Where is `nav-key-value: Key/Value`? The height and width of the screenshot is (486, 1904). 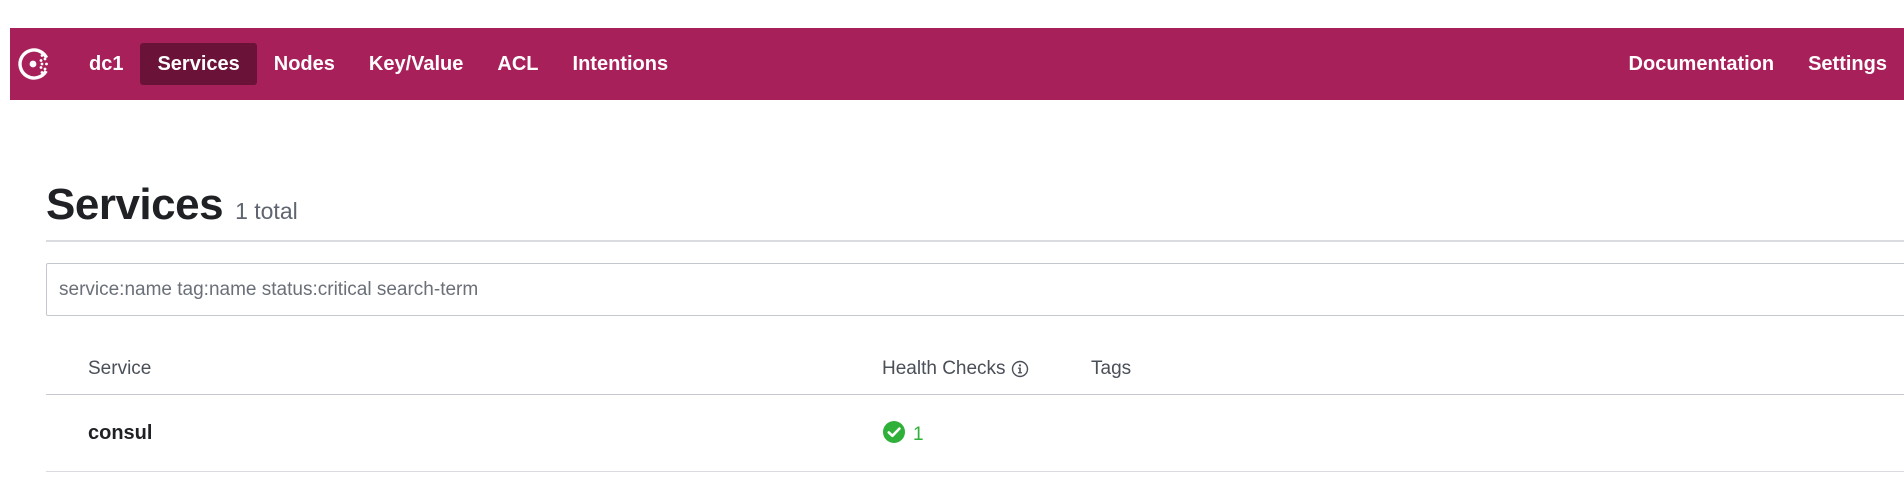 nav-key-value: Key/Value is located at coordinates (416, 64).